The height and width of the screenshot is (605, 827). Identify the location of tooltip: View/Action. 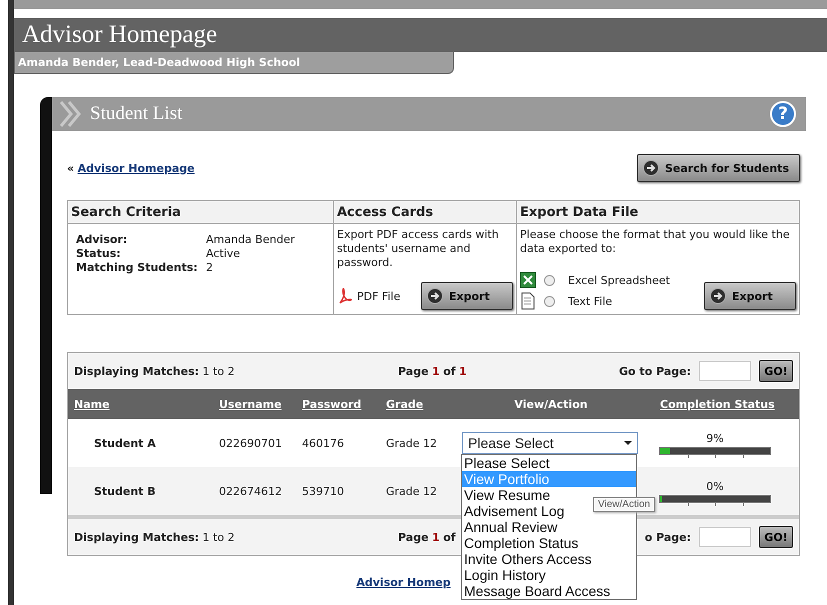
(624, 504).